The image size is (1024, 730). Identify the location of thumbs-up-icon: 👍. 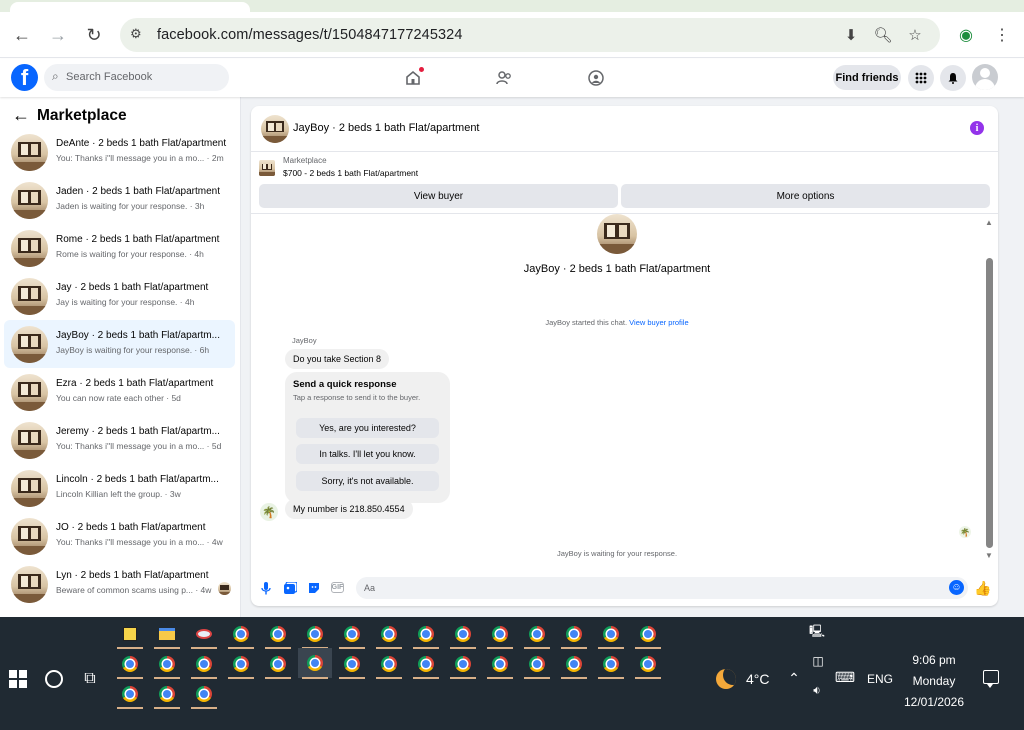
(982, 588).